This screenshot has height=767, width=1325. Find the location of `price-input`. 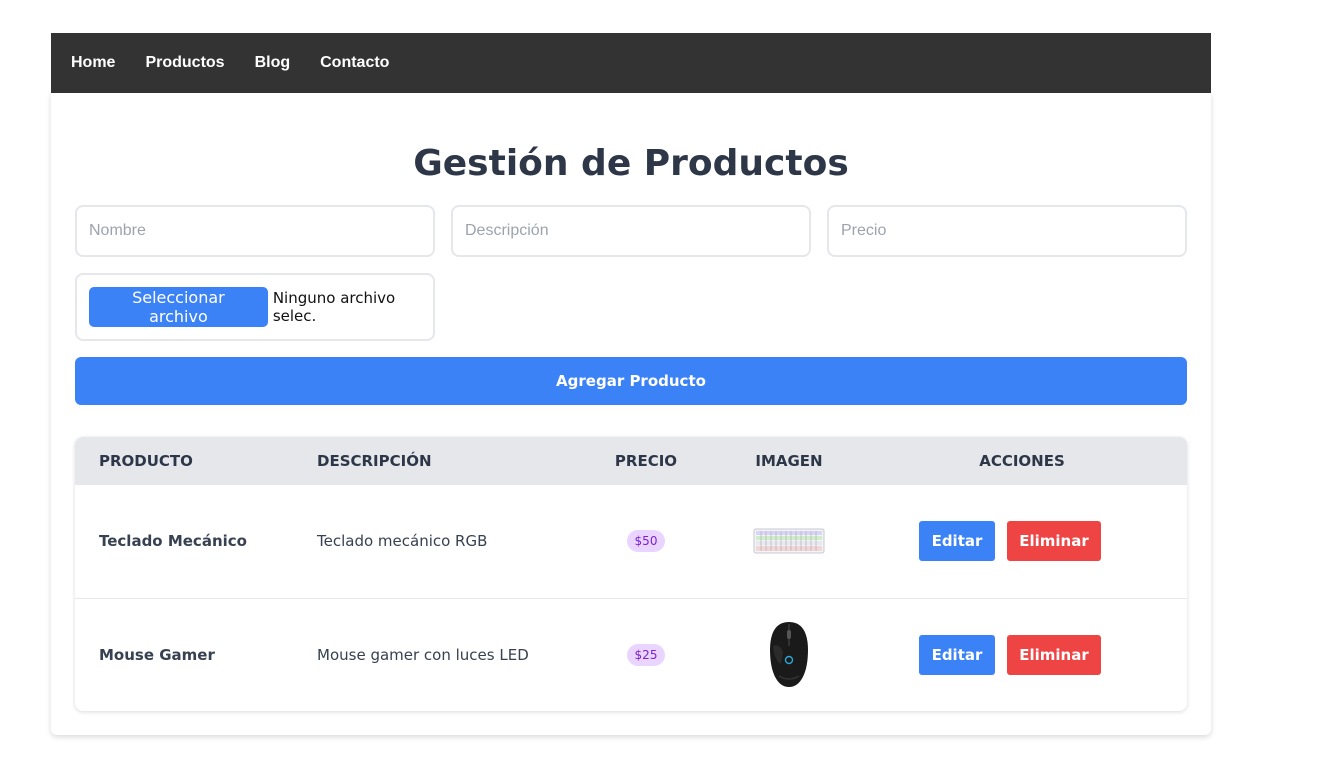

price-input is located at coordinates (1007, 231).